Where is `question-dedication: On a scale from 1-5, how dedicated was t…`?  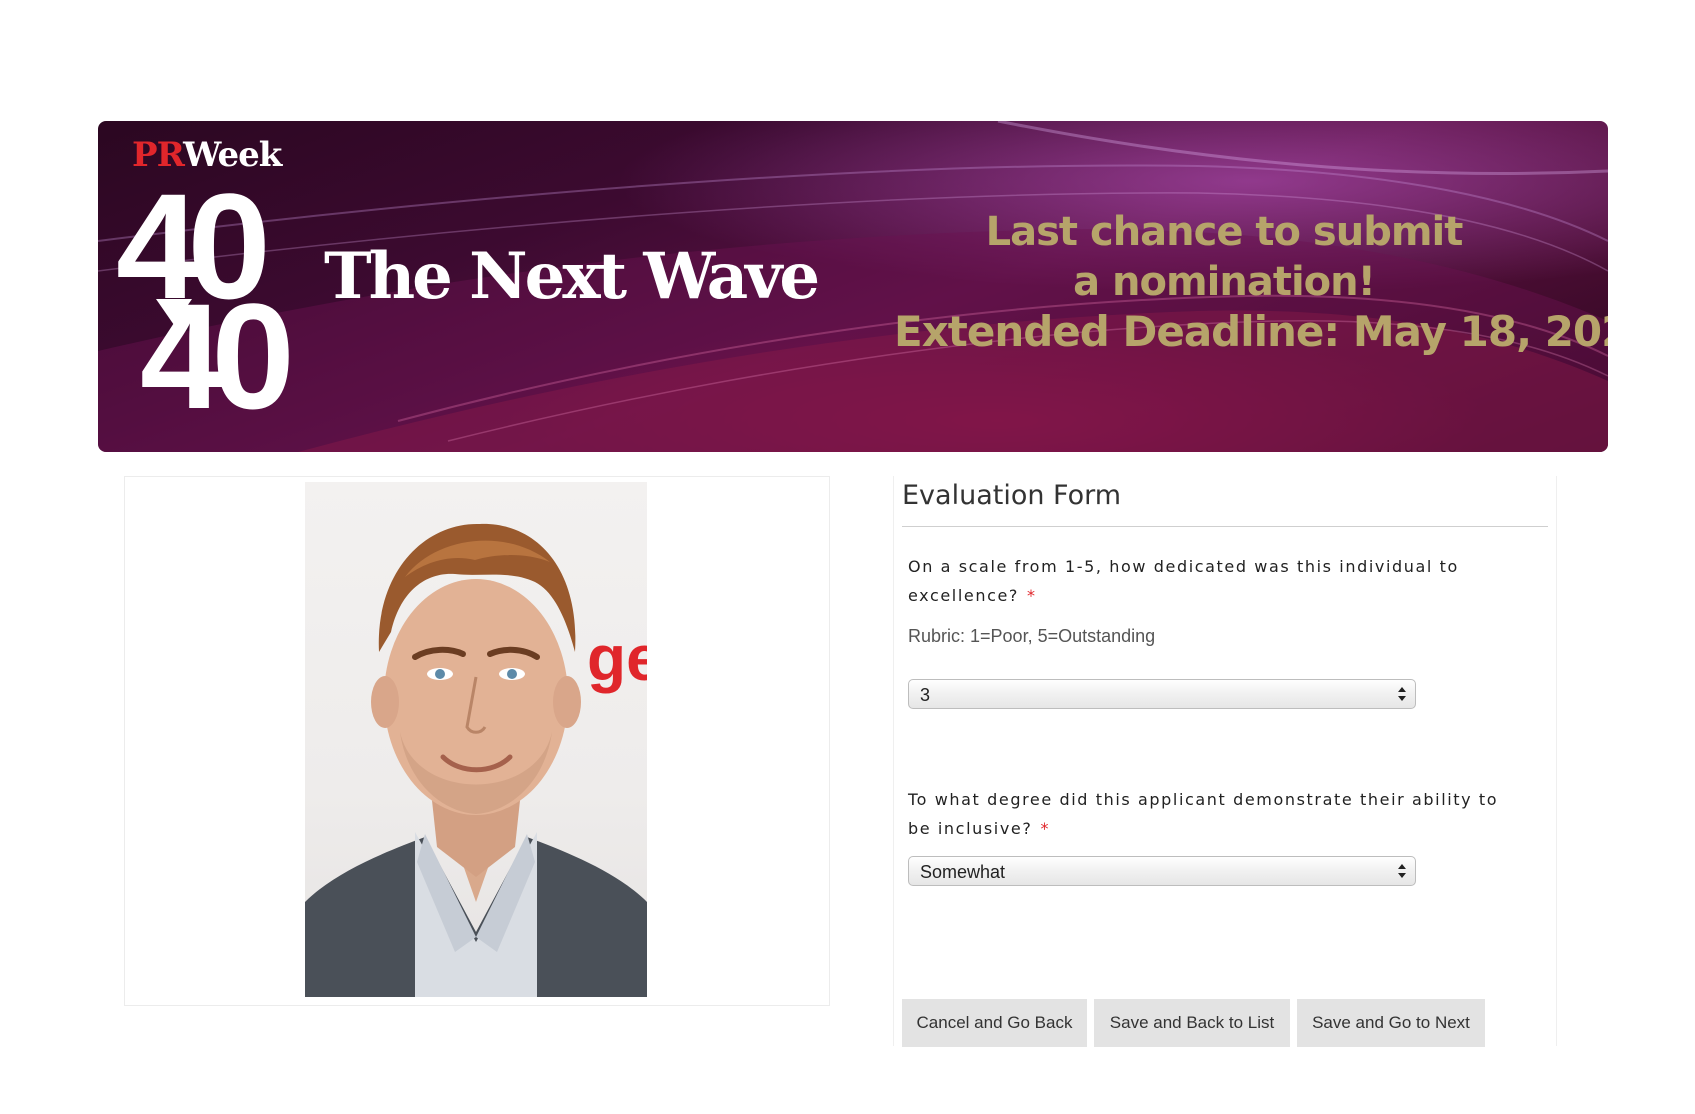
question-dedication: On a scale from 1-5, how dedicated was t… is located at coordinates (1218, 581).